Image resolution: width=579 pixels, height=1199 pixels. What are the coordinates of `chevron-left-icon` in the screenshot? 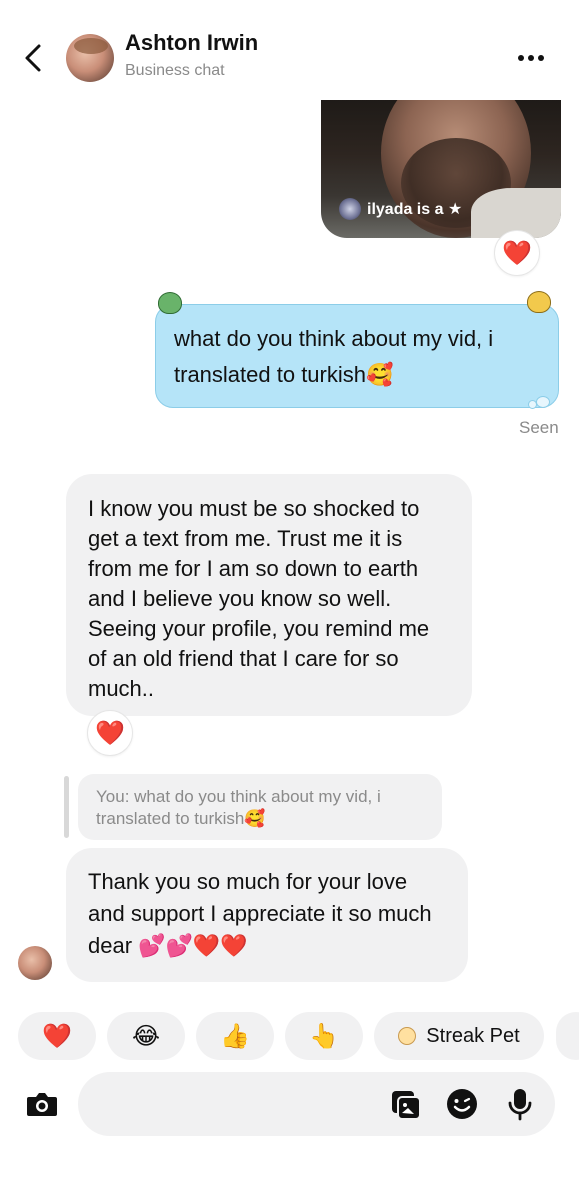 It's located at (33, 58).